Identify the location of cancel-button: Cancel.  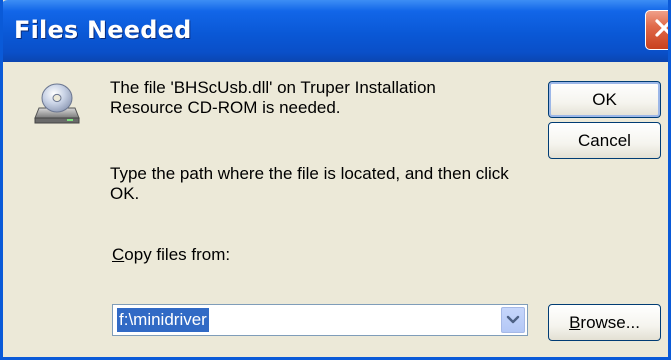
(604, 140).